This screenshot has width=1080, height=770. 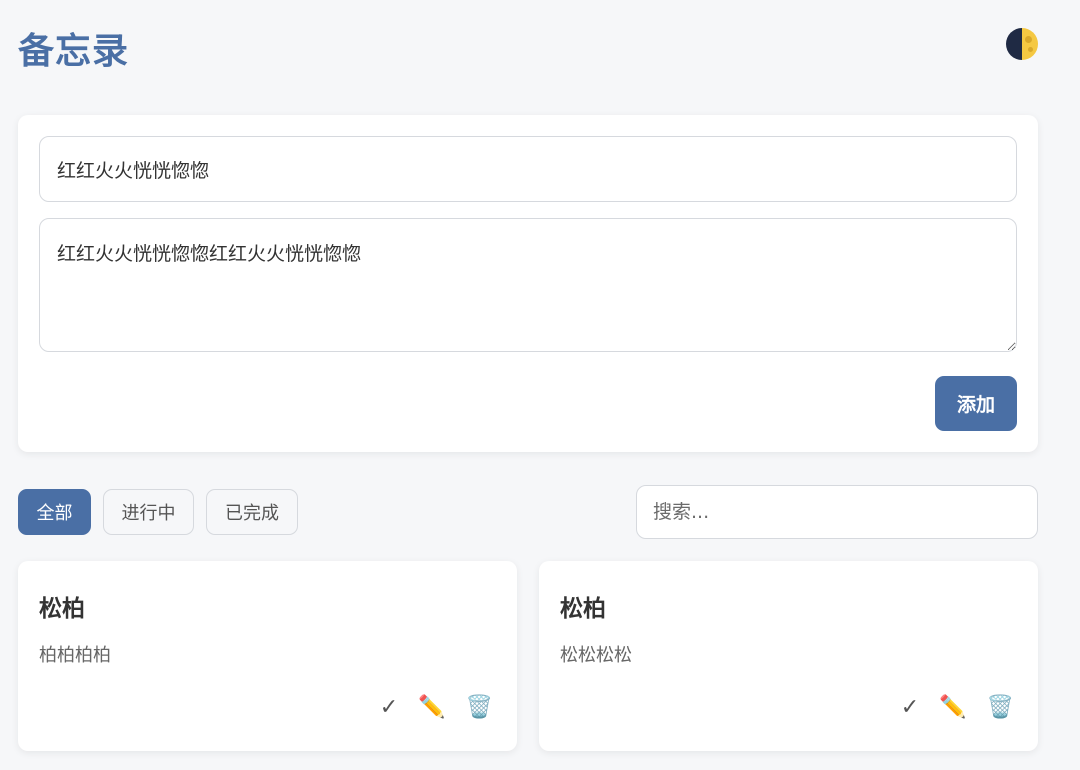 I want to click on note-title-input, so click(x=528, y=169).